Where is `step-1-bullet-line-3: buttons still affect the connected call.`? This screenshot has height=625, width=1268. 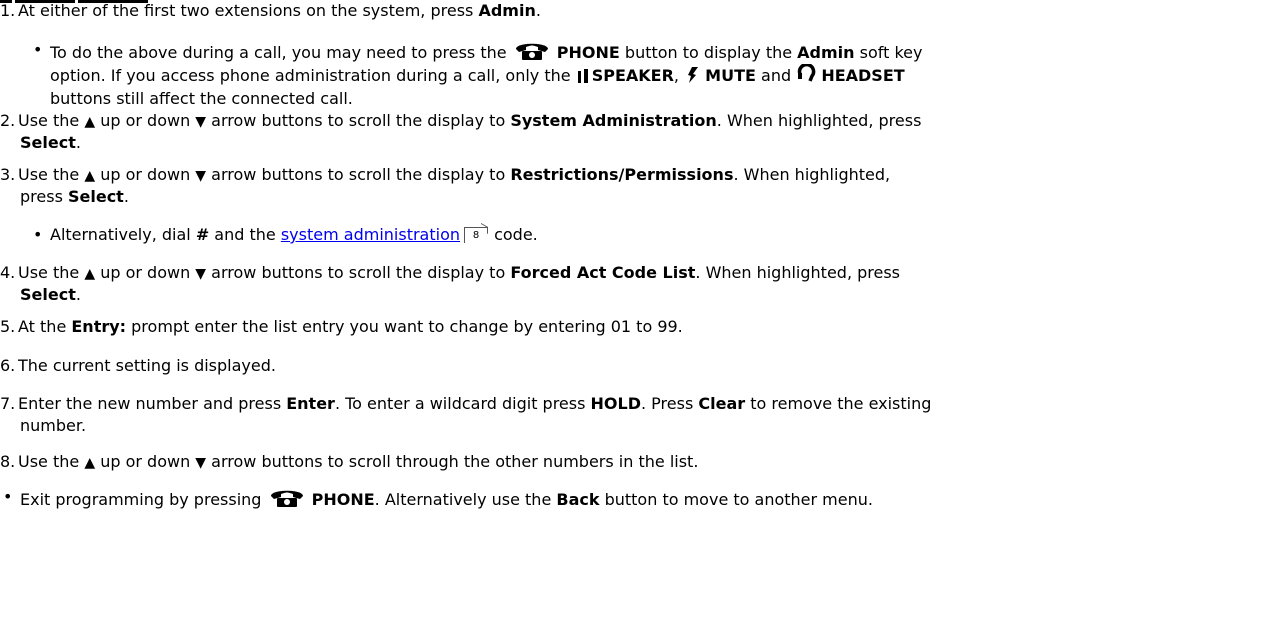 step-1-bullet-line-3: buttons still affect the connected call. is located at coordinates (201, 98).